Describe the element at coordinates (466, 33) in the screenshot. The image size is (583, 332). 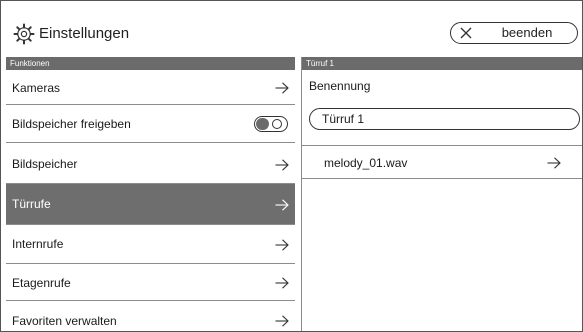
I see `close-icon` at that location.